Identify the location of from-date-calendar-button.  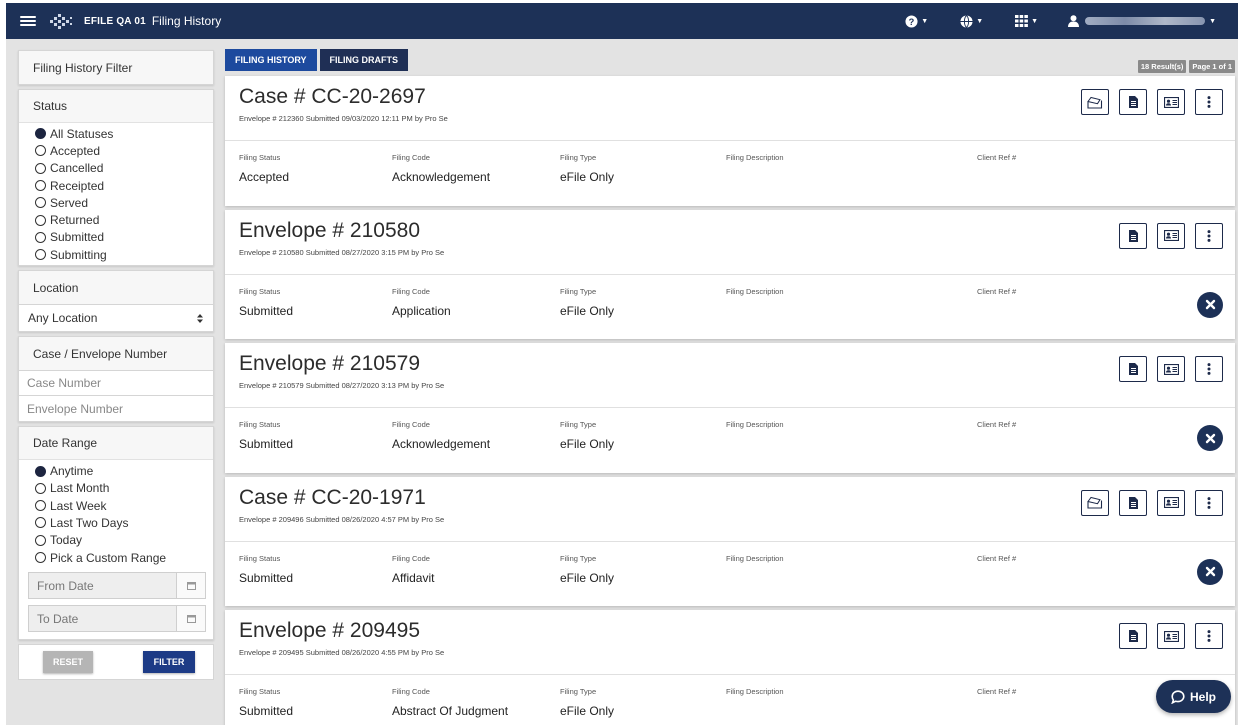
(191, 586).